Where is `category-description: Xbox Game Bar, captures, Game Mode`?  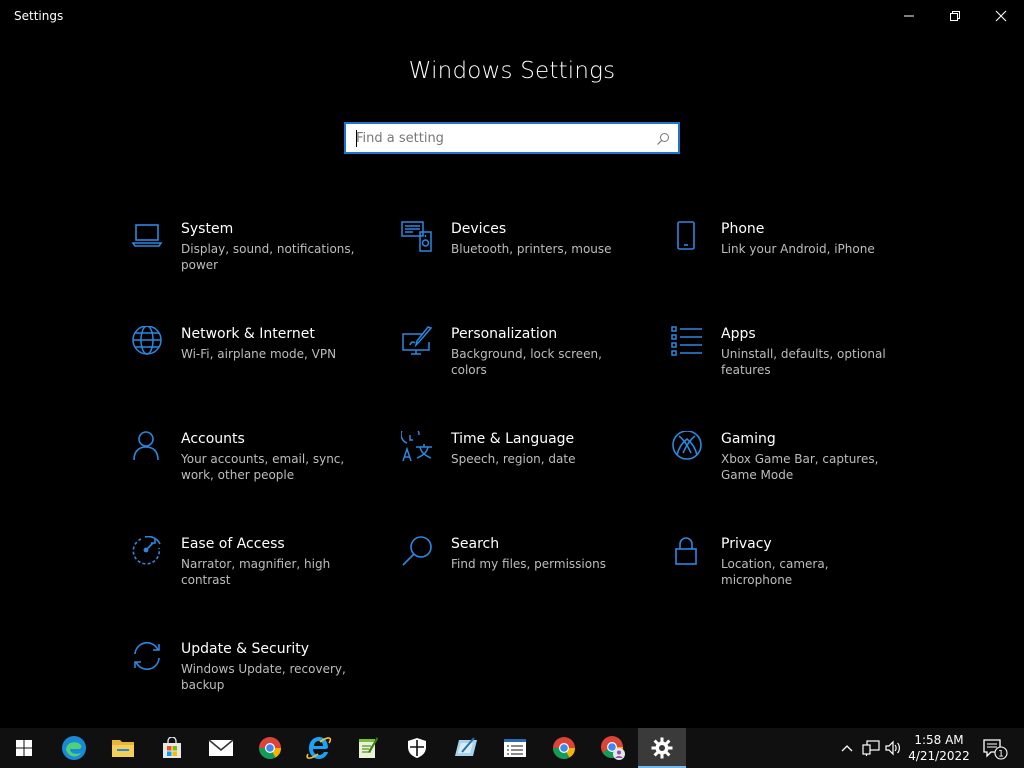 category-description: Xbox Game Bar, captures, Game Mode is located at coordinates (800, 467).